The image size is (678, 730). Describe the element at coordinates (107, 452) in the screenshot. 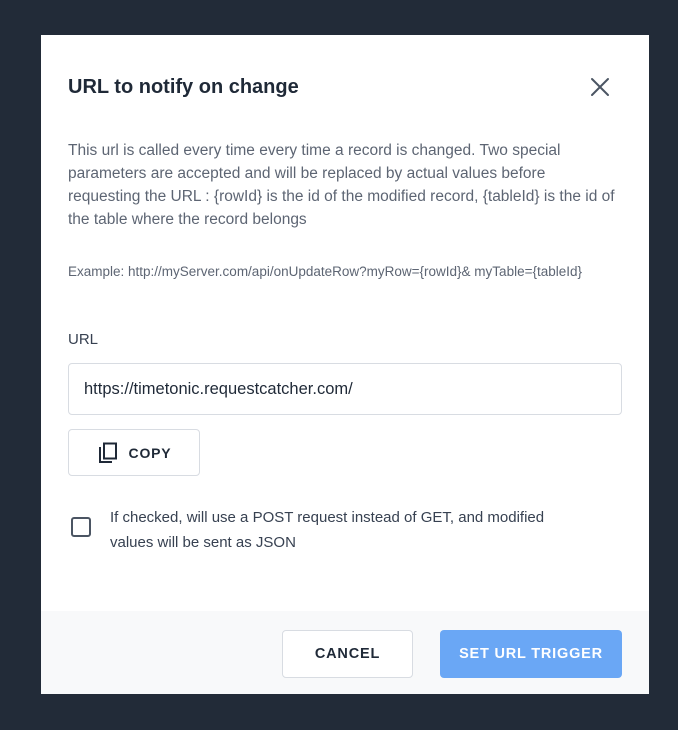

I see `copy-icon` at that location.